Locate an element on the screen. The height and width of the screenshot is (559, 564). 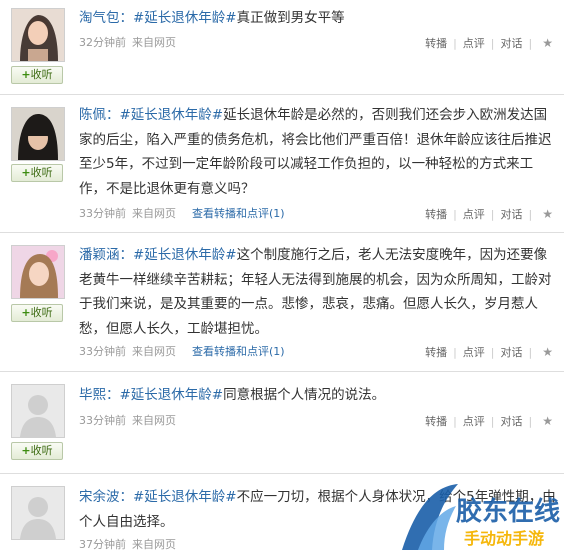
svg-text: 手动动手游 is located at coordinates (504, 538).